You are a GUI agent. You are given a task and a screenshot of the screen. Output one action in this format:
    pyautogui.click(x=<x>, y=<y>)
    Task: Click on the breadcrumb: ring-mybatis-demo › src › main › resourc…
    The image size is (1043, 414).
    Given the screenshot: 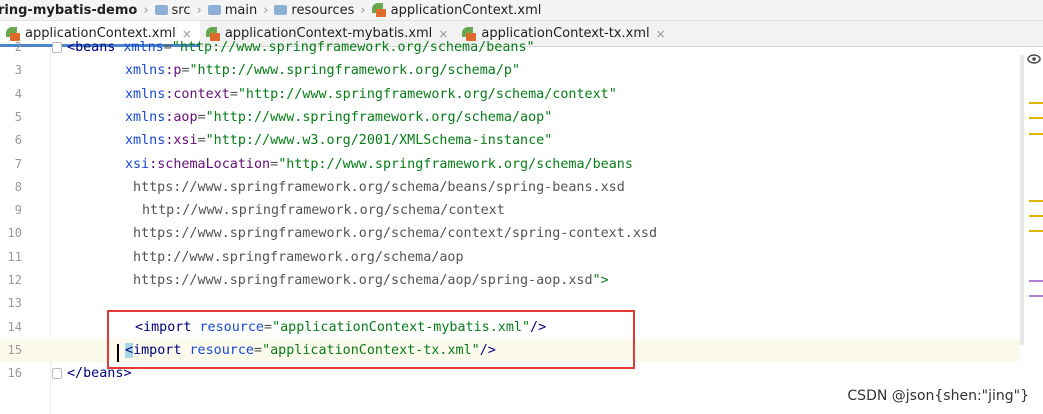 What is the action you would take?
    pyautogui.click(x=521, y=10)
    